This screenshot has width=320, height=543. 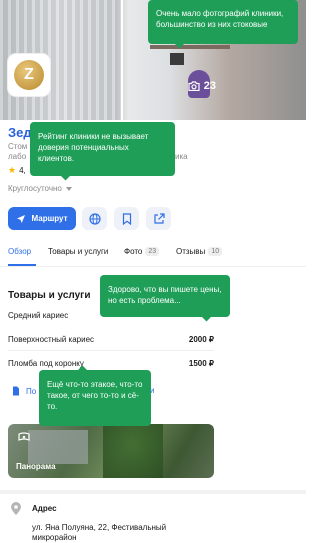 I want to click on working-hours: Круглосуточно, so click(x=40, y=188).